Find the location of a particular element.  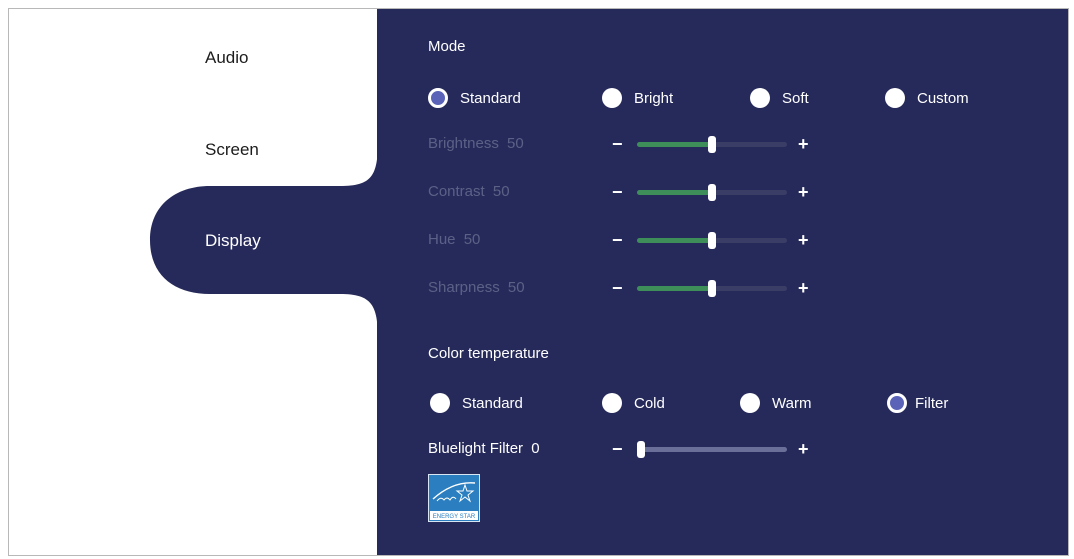

contrast-label: Contrast 50 is located at coordinates (469, 191).